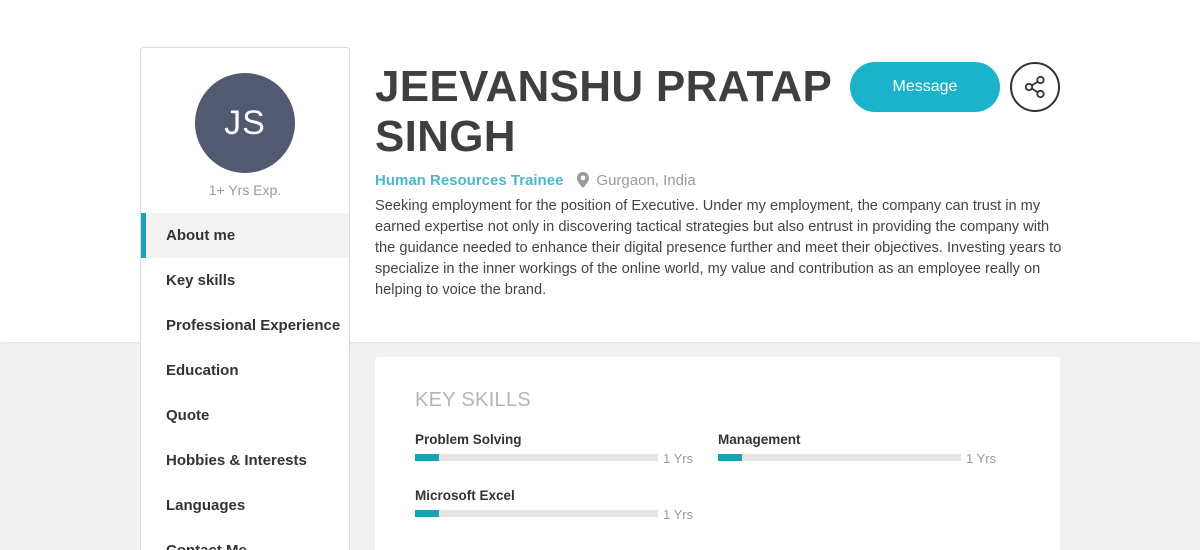 Image resolution: width=1200 pixels, height=550 pixels. I want to click on share-button, so click(1035, 87).